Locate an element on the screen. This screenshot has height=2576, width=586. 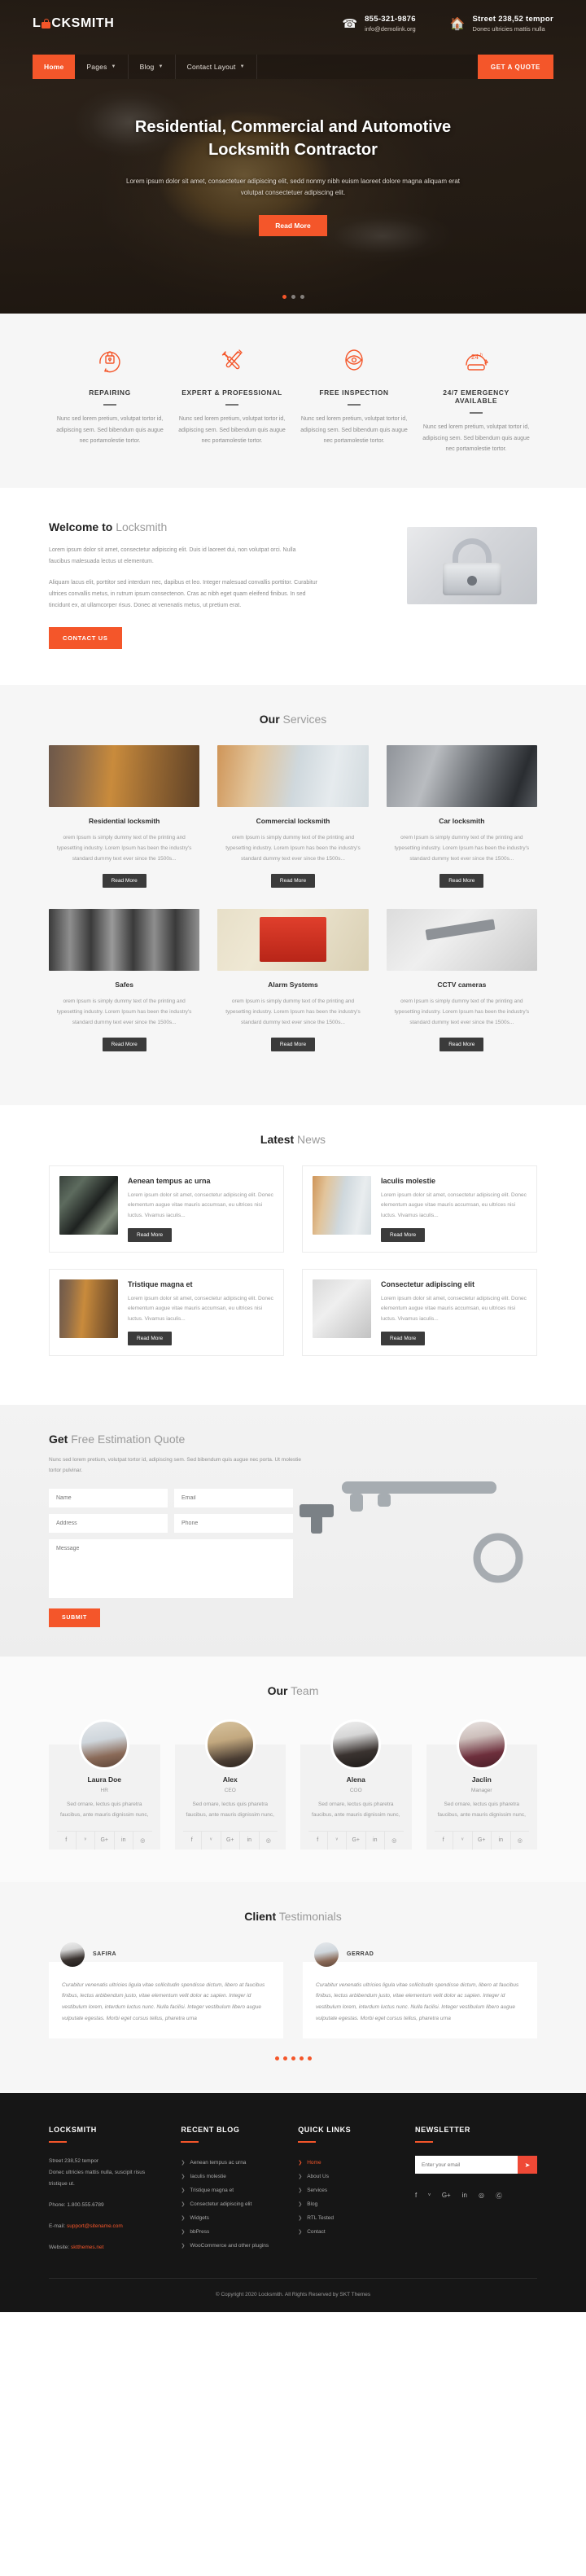
newsletter-email-input is located at coordinates (467, 2165).